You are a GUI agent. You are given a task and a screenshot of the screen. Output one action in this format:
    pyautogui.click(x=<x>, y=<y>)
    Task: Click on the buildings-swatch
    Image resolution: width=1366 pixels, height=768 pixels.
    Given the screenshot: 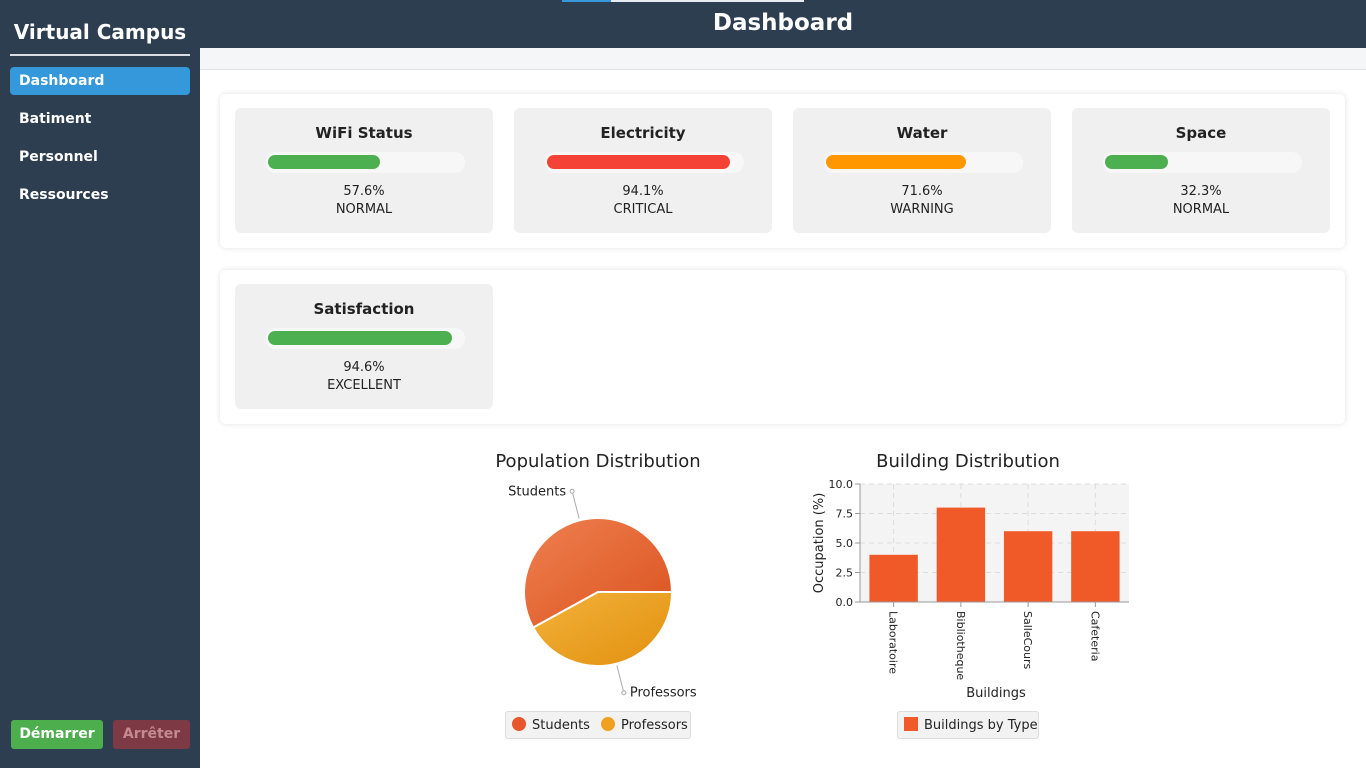 What is the action you would take?
    pyautogui.click(x=911, y=724)
    